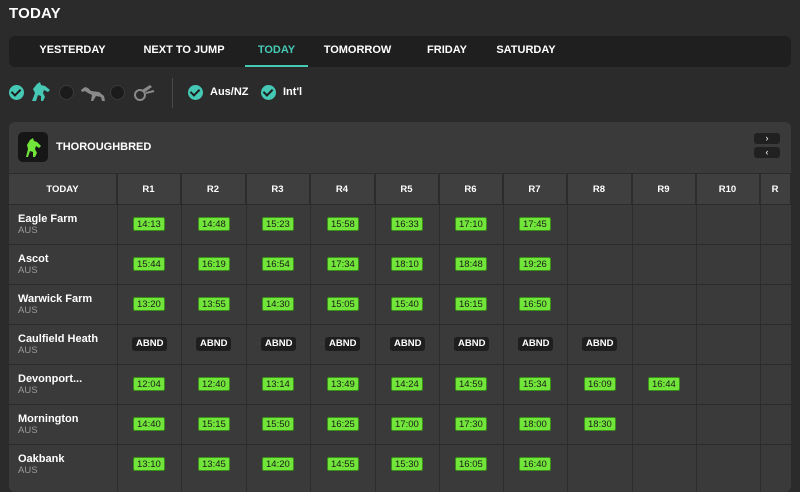 The image size is (800, 492). What do you see at coordinates (268, 92) in the screenshot?
I see `intl-checkbox` at bounding box center [268, 92].